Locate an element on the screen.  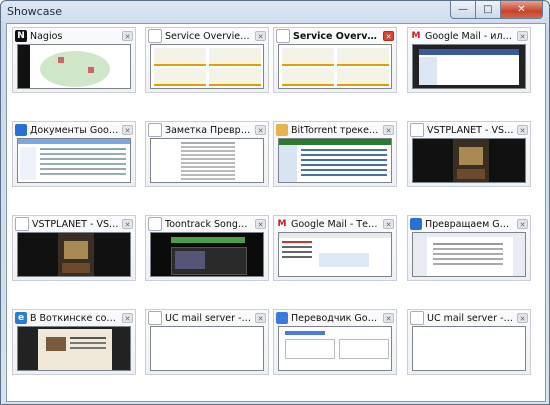
thumbnail-tile: BitTorrent трекер RuTr...✕ is located at coordinates (335, 154).